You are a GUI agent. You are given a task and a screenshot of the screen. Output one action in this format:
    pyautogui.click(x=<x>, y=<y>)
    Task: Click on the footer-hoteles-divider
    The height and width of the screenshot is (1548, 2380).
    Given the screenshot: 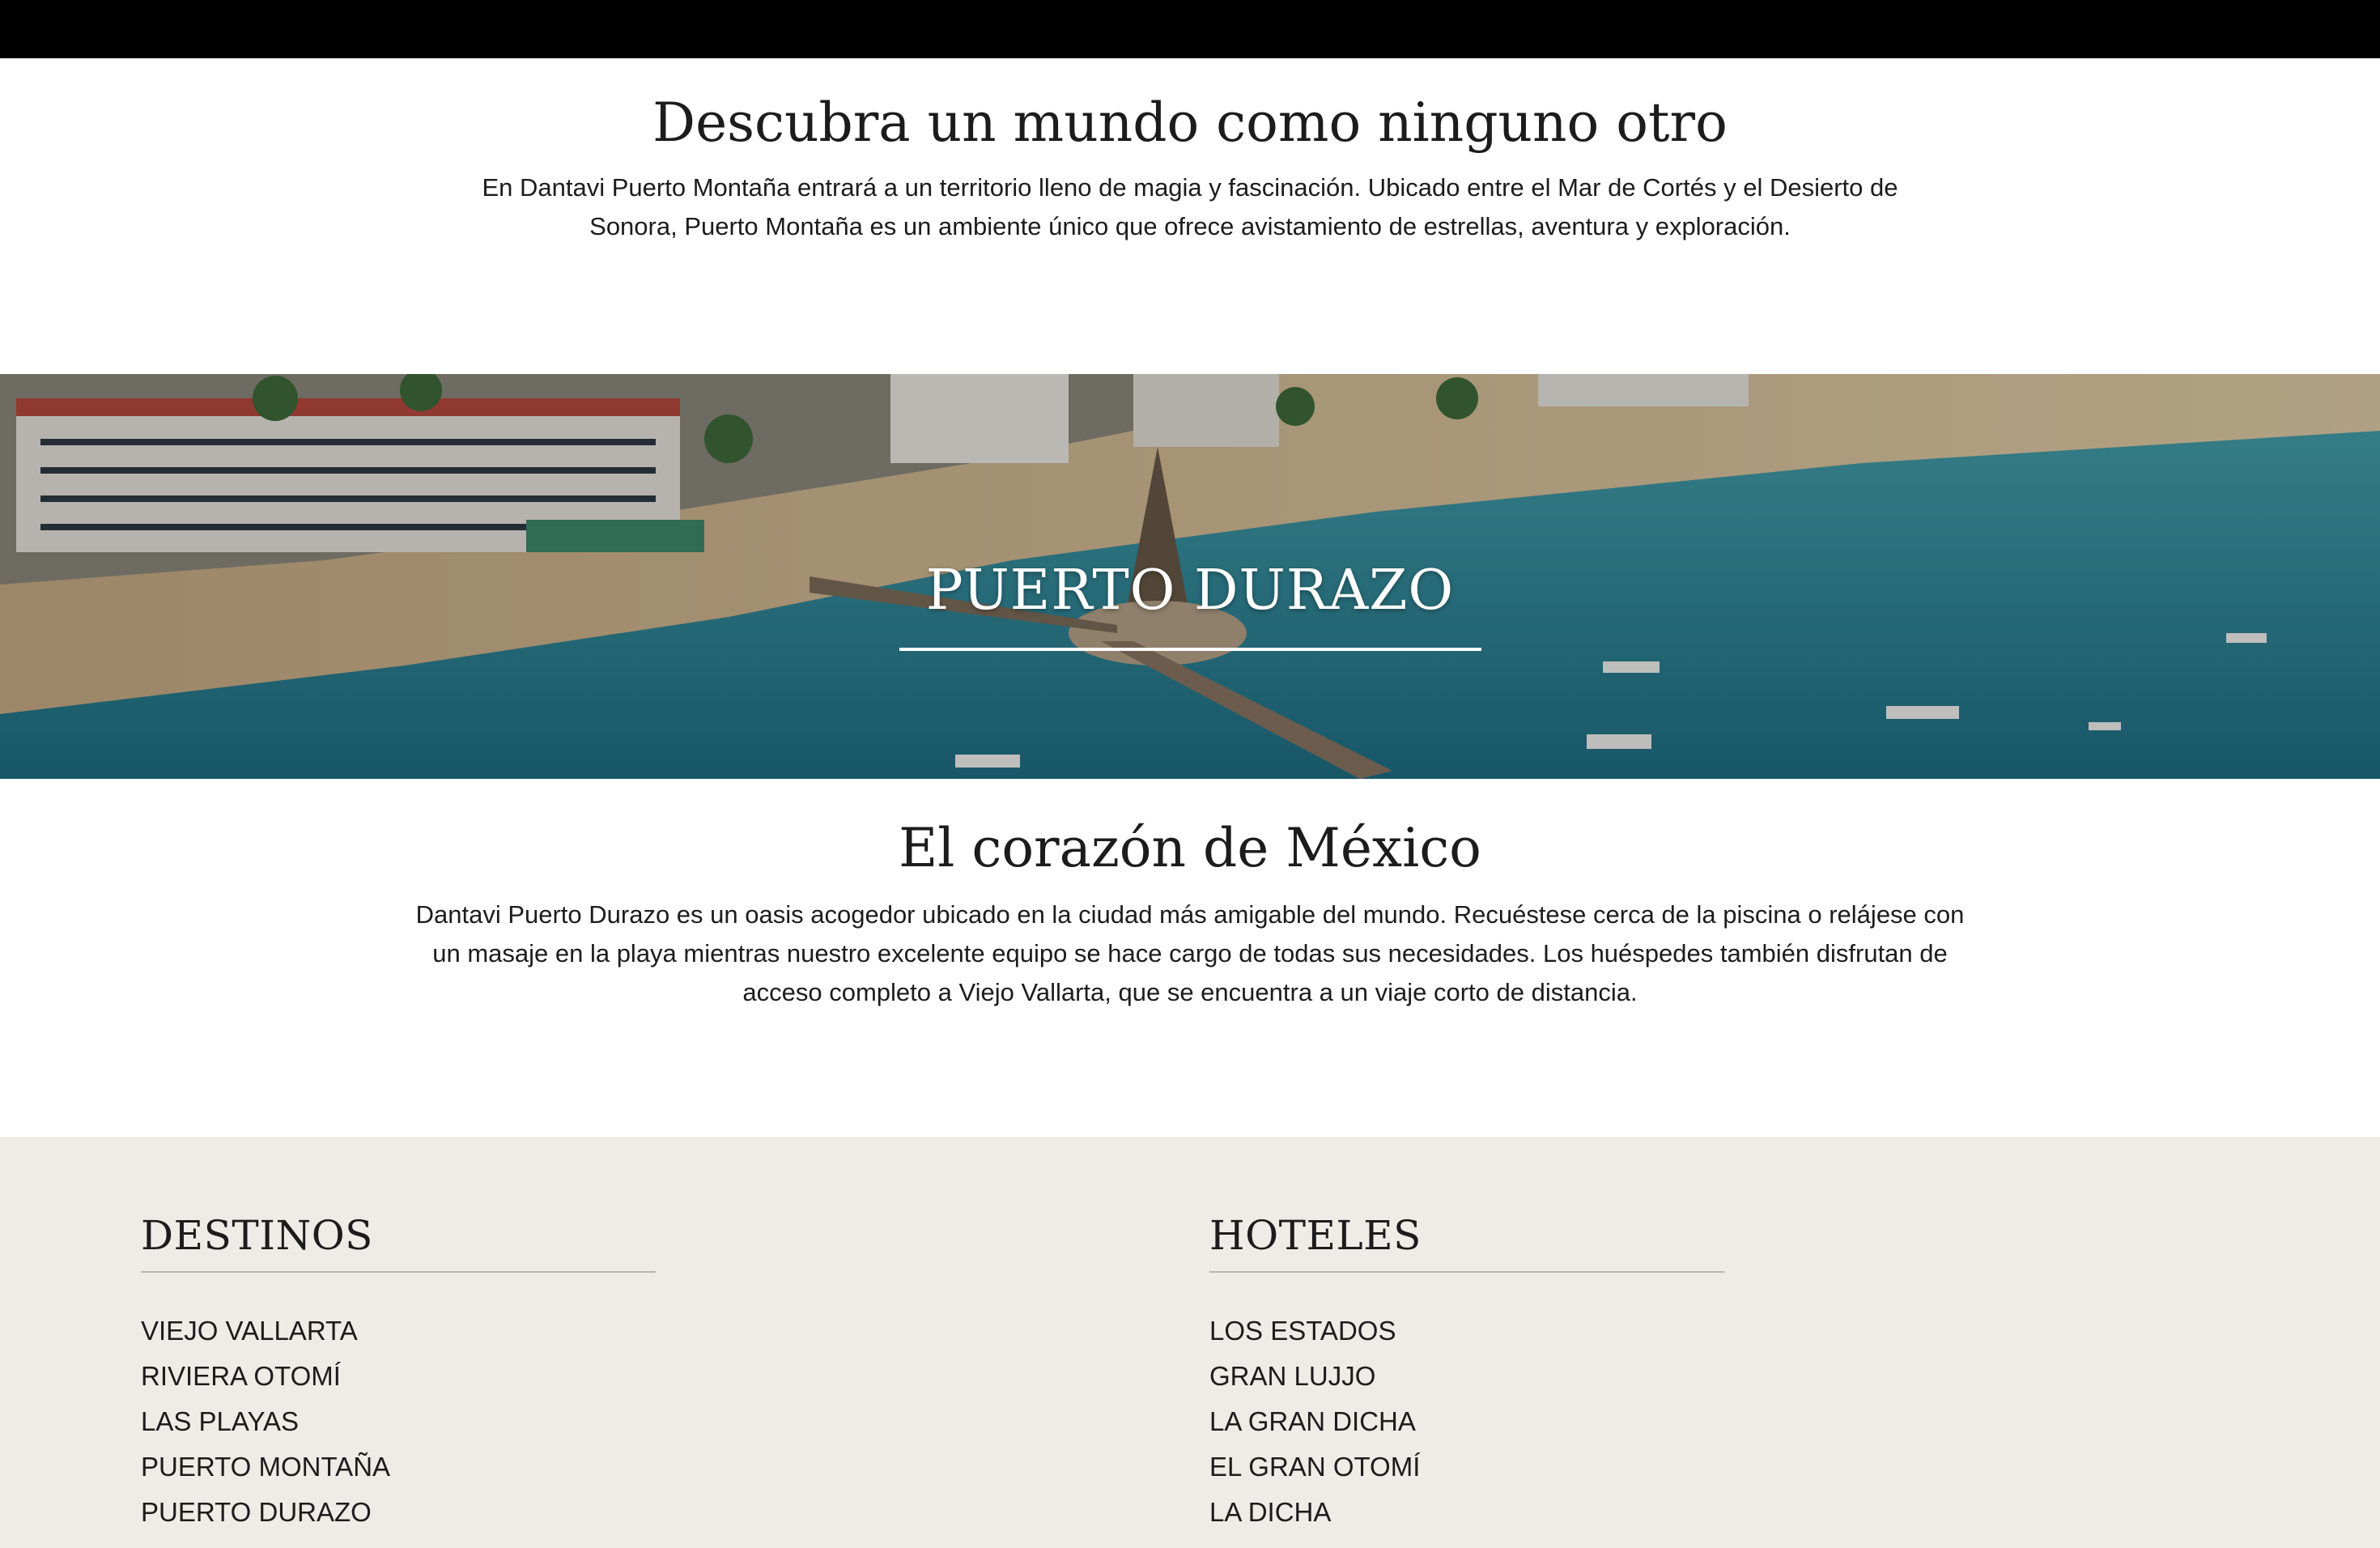 What is the action you would take?
    pyautogui.click(x=1467, y=1272)
    